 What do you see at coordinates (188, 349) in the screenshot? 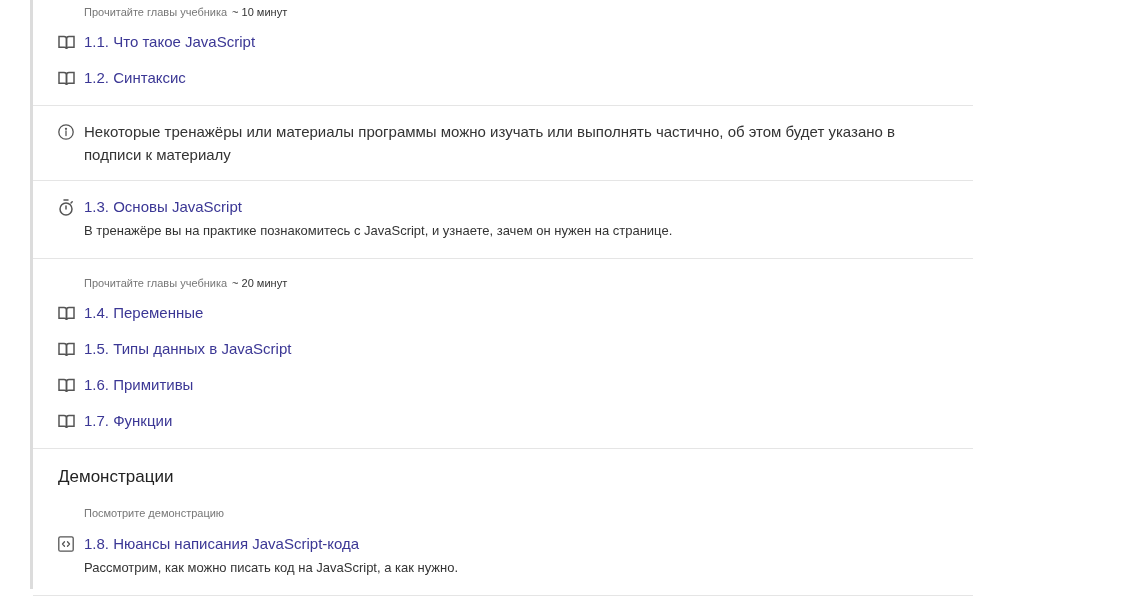
I see `chapter-link: 1.5. Типы данных в JavaScript` at bounding box center [188, 349].